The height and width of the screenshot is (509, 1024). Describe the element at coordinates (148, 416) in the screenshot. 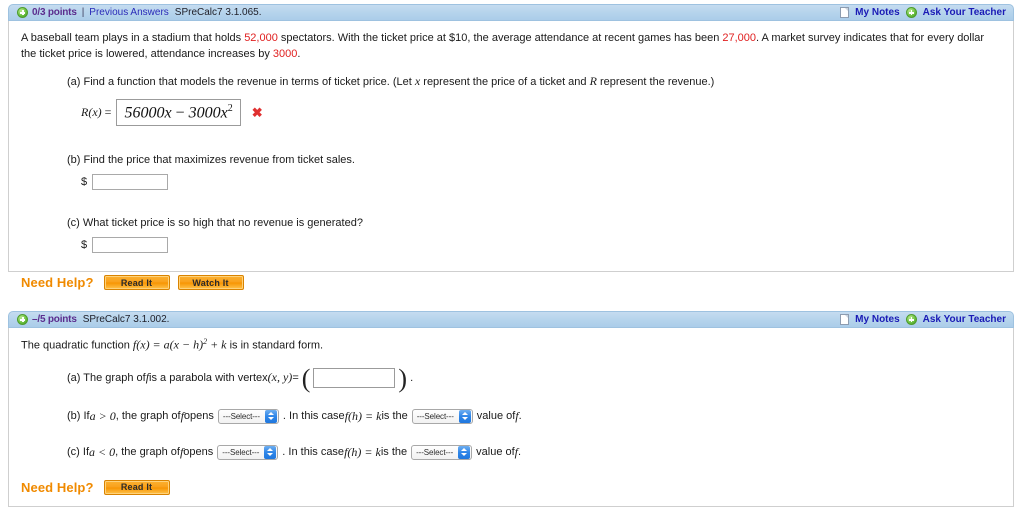

I see `p2-part-b-text-2: , the graph of` at that location.